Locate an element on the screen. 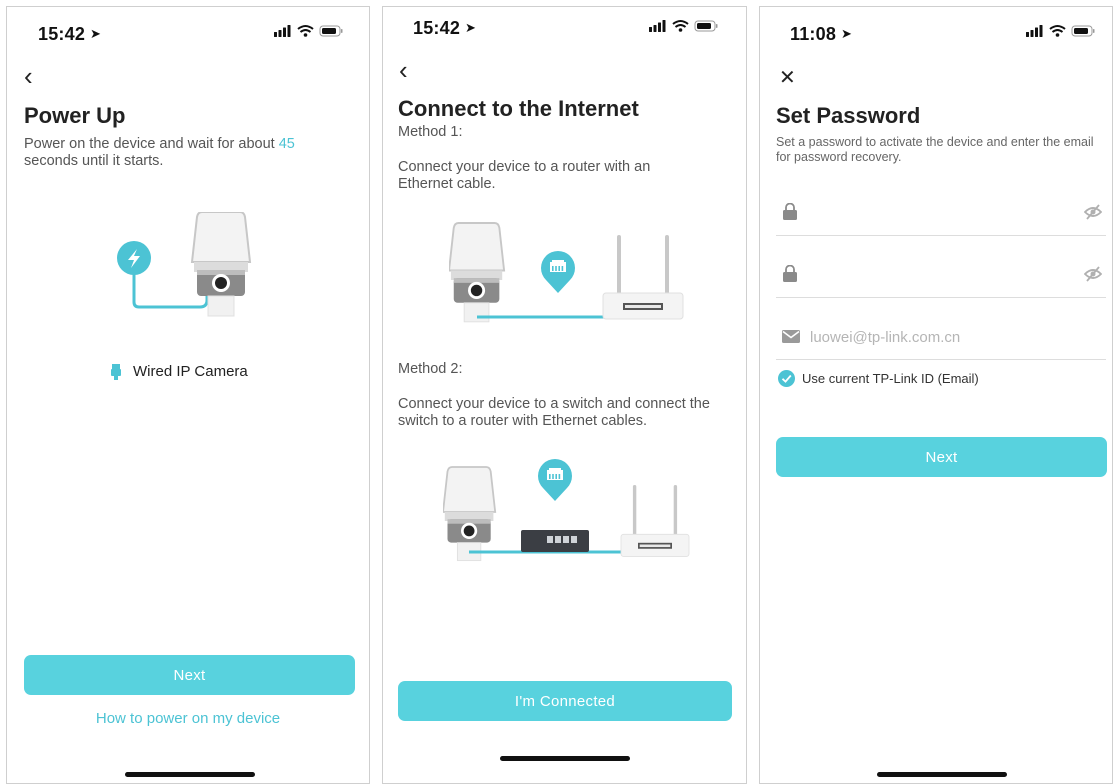 The width and height of the screenshot is (1113, 784). page-title: Connect to the Internet is located at coordinates (518, 108).